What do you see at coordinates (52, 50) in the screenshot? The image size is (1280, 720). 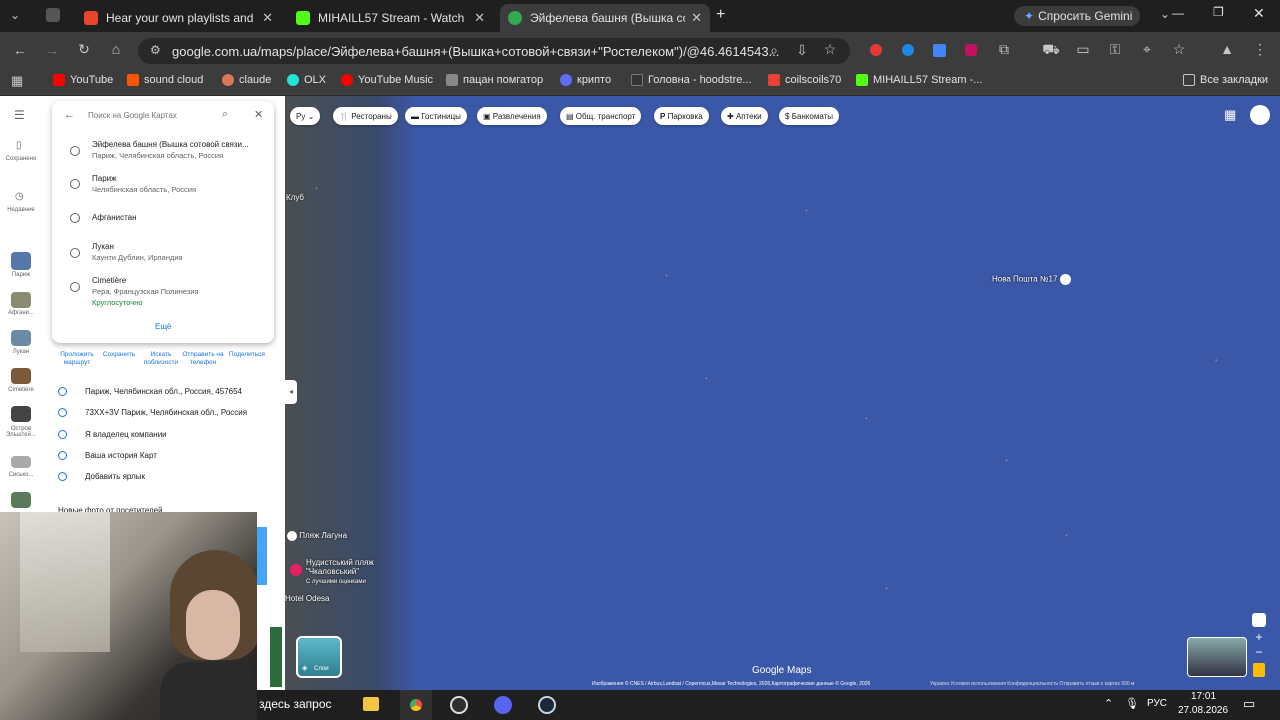 I see `forward-icon: →` at bounding box center [52, 50].